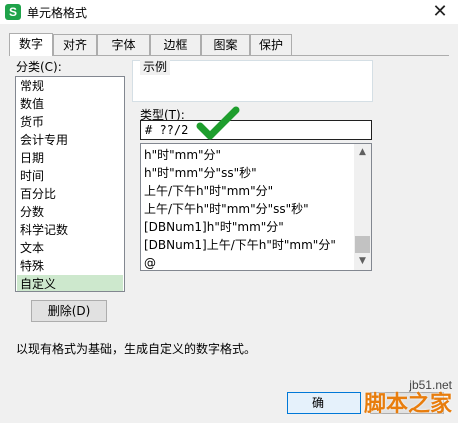  What do you see at coordinates (155, 66) in the screenshot?
I see `sample-label: 示例` at bounding box center [155, 66].